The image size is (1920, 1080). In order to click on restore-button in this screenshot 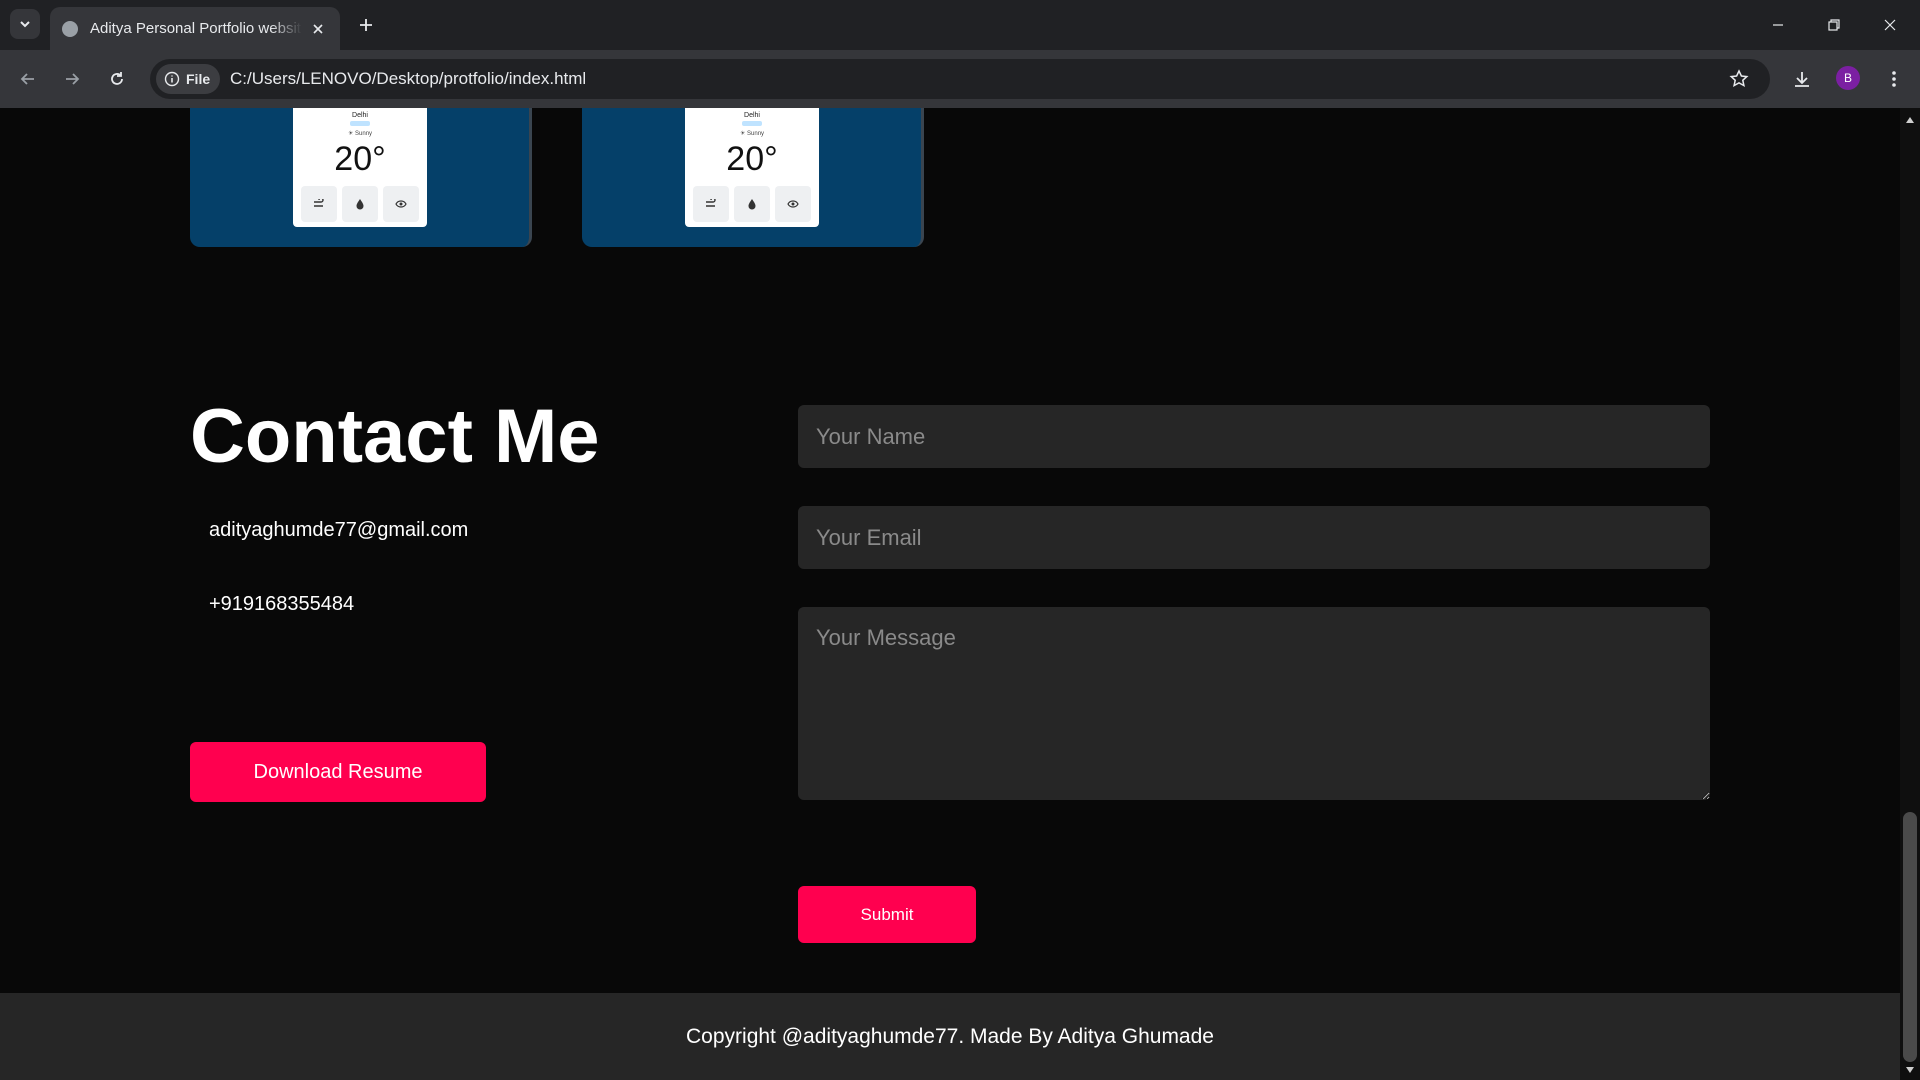, I will do `click(1834, 25)`.